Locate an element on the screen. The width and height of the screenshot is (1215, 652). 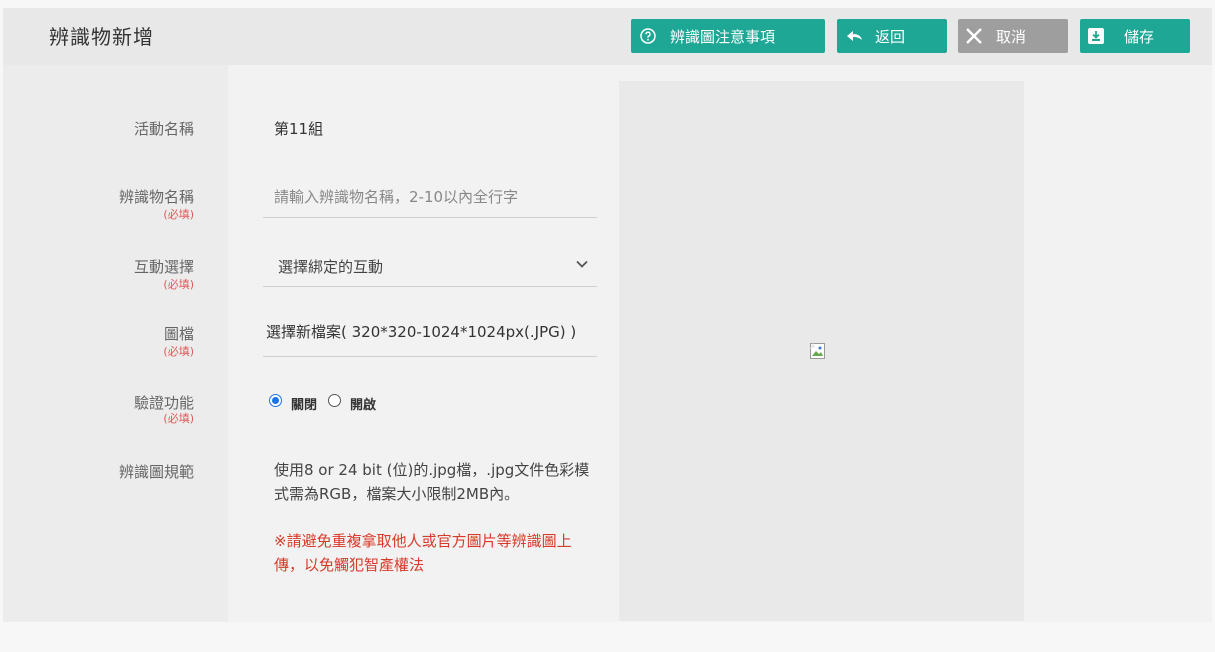
chevron-down-icon is located at coordinates (582, 265).